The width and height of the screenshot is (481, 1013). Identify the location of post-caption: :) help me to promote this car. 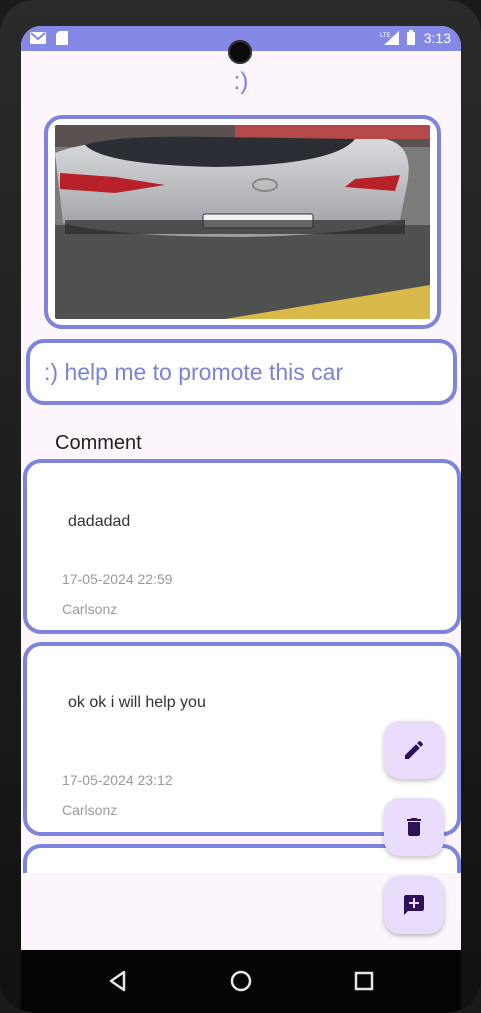
(194, 371).